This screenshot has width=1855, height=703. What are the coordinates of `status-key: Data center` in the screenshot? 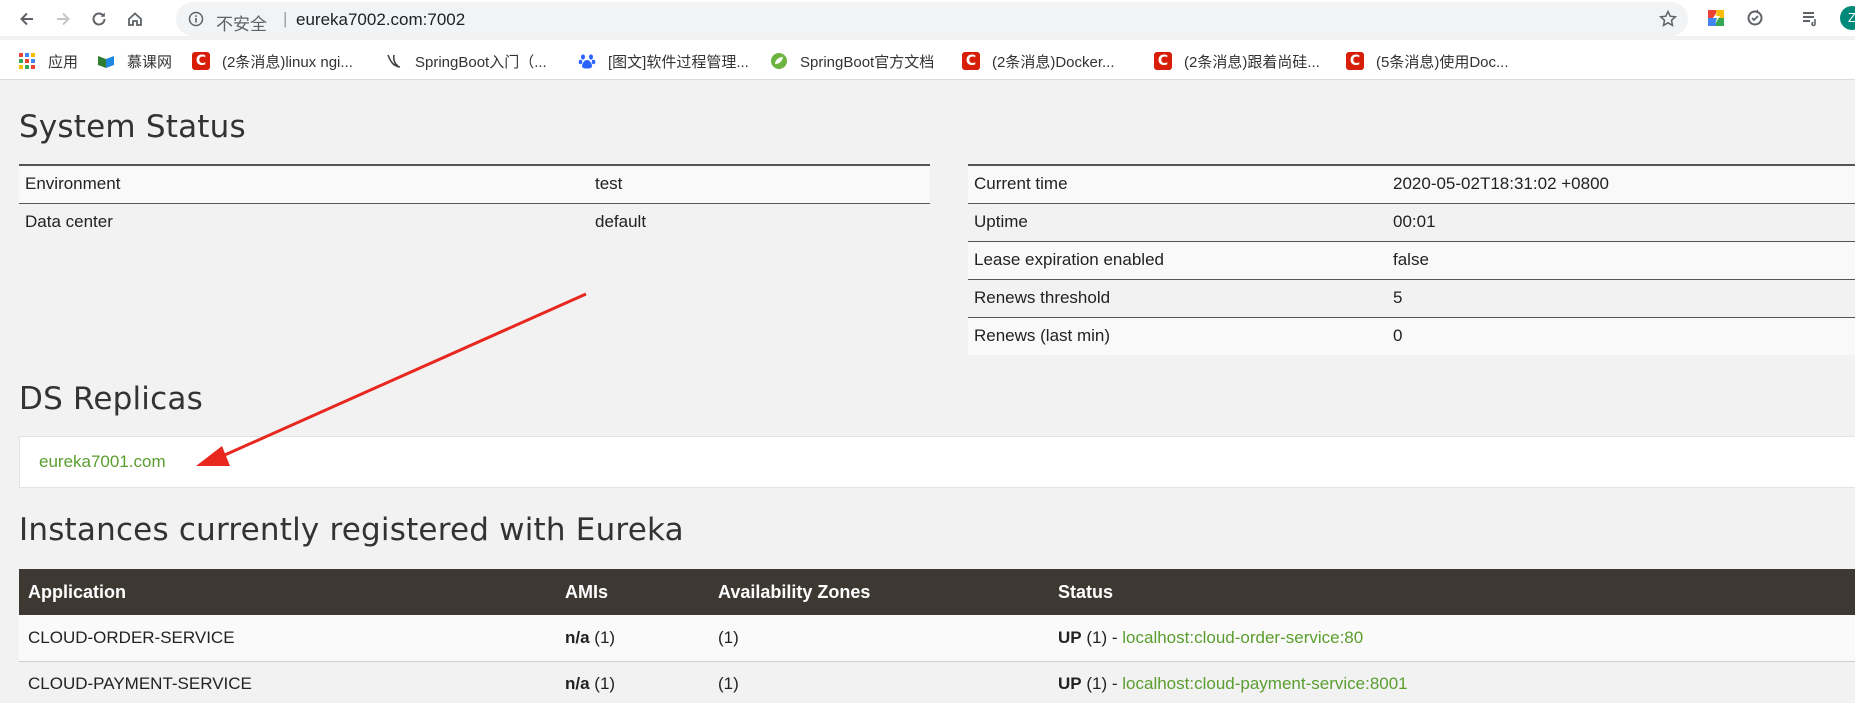 It's located at (304, 221).